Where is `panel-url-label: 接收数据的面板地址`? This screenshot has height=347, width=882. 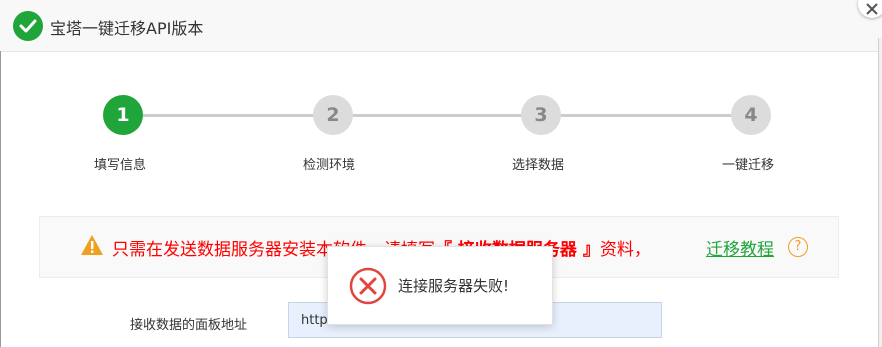
panel-url-label: 接收数据的面板地址 is located at coordinates (189, 325).